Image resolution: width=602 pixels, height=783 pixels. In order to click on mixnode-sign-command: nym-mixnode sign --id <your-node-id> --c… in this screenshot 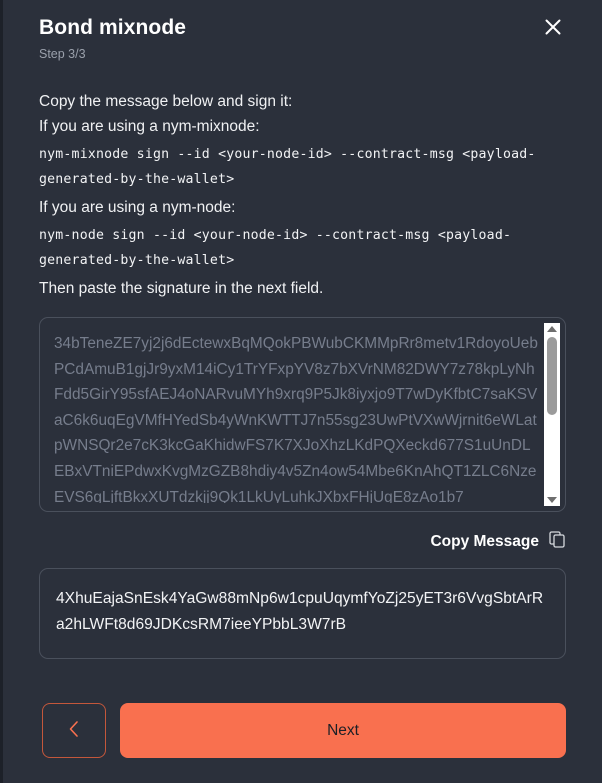, I will do `click(287, 167)`.